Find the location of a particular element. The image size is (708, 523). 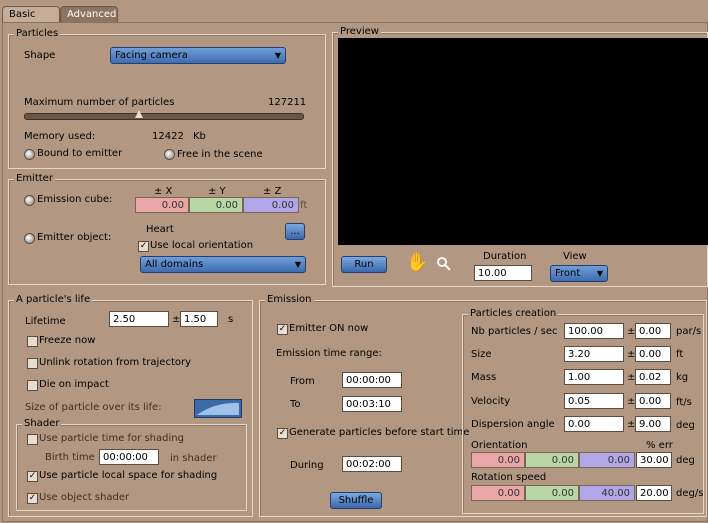

local-orient-checkbox: ✓ is located at coordinates (143, 246).